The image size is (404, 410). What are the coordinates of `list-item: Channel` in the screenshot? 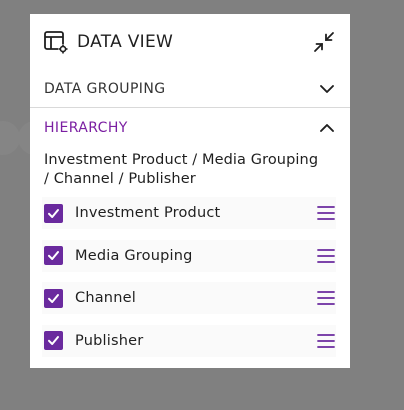 It's located at (189, 298).